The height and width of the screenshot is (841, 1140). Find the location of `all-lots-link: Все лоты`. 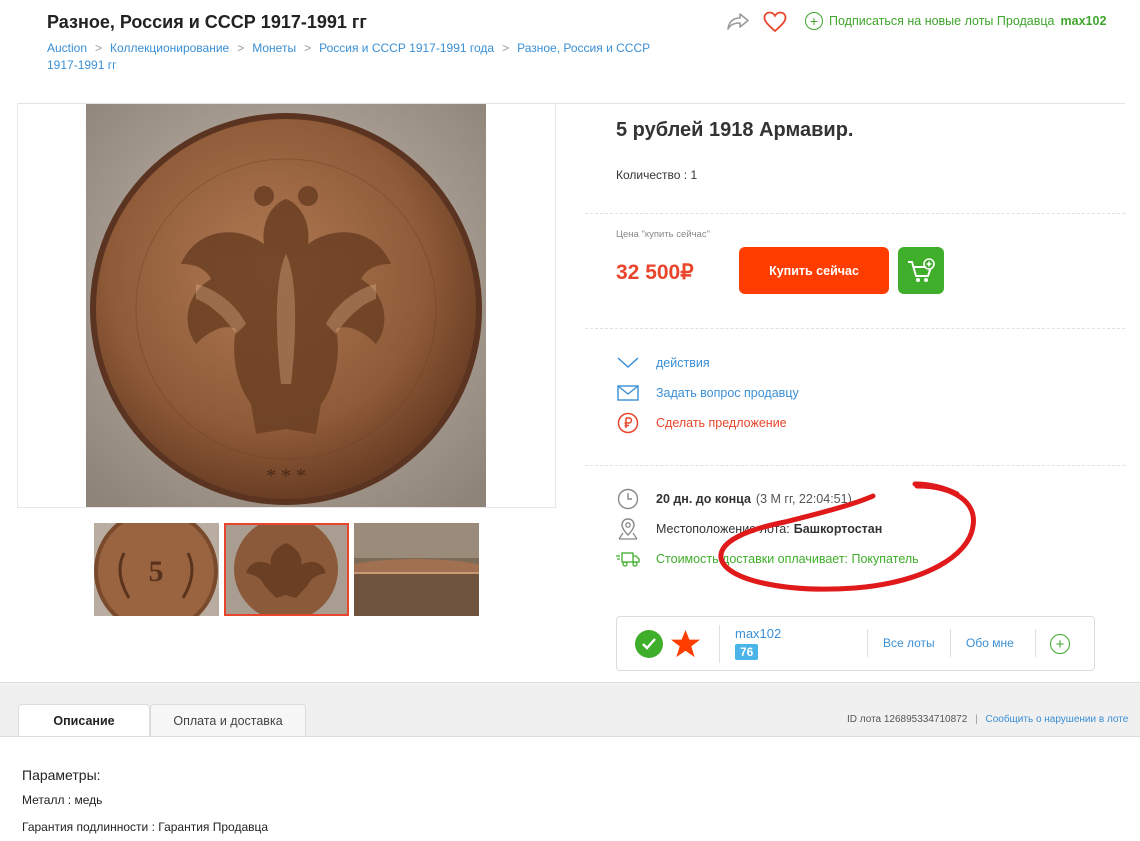

all-lots-link: Все лоты is located at coordinates (909, 643).